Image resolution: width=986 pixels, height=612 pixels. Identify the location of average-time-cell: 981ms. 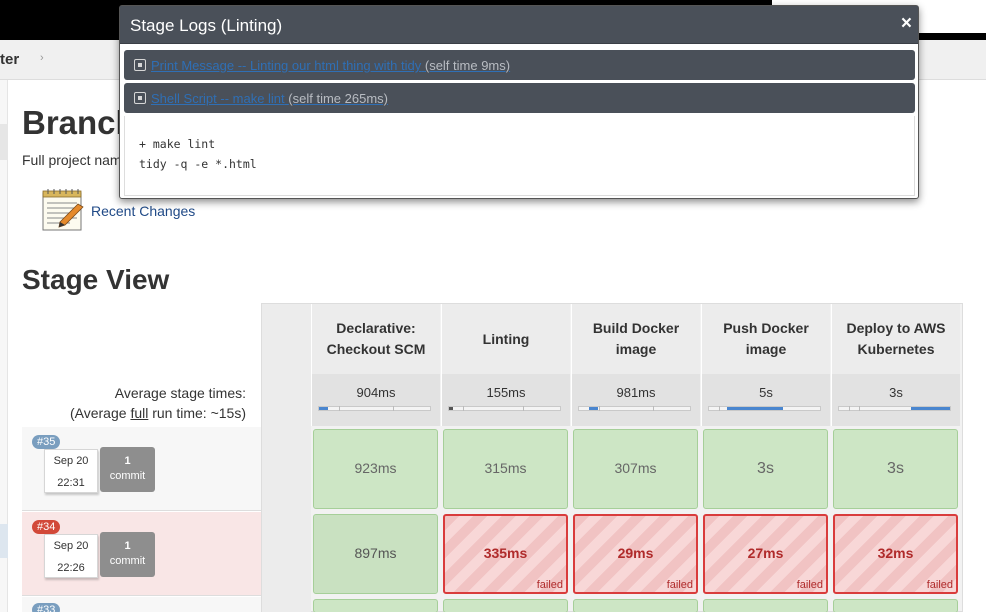
(635, 400).